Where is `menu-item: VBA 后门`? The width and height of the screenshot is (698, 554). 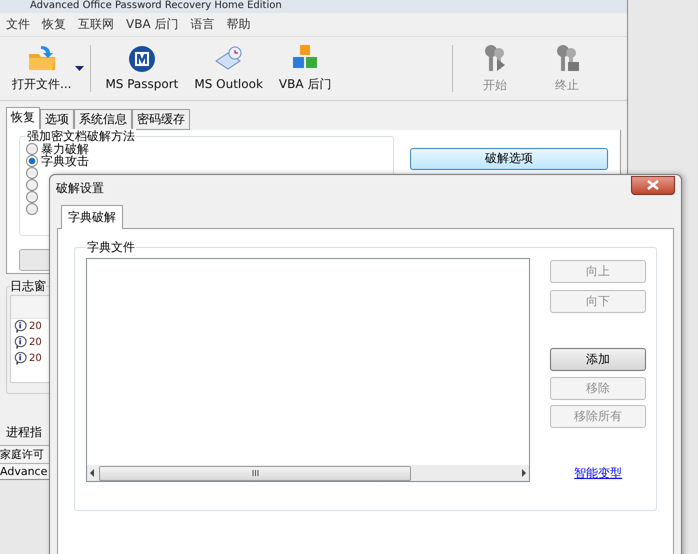 menu-item: VBA 后门 is located at coordinates (152, 24).